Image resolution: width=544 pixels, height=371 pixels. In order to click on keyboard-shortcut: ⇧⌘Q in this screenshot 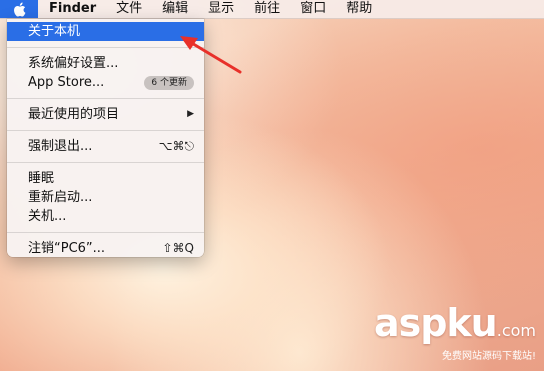, I will do `click(178, 248)`.